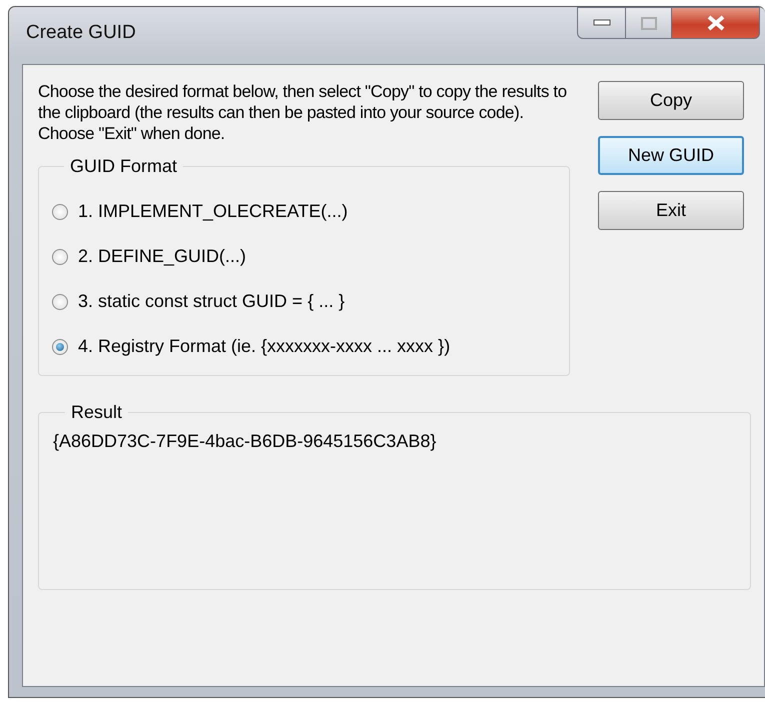 Image resolution: width=765 pixels, height=704 pixels. What do you see at coordinates (671, 155) in the screenshot?
I see `dialog-button: New GUID` at bounding box center [671, 155].